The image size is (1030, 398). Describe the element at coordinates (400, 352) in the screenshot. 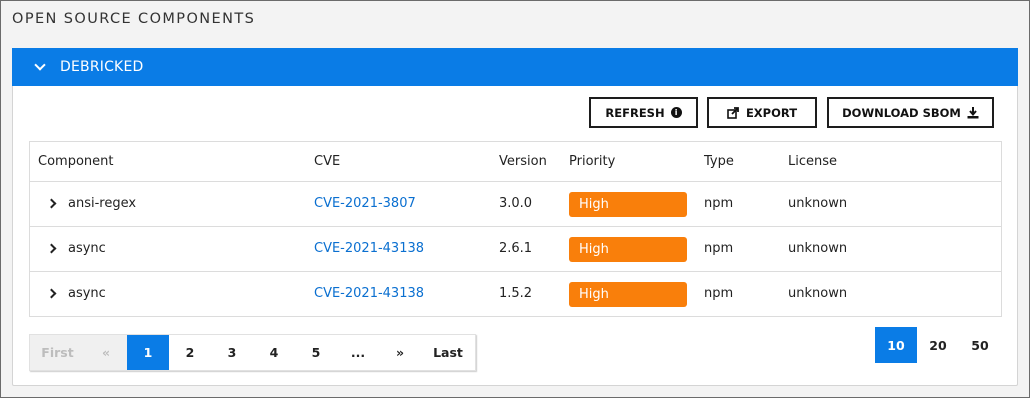

I see `page-next: »` at that location.